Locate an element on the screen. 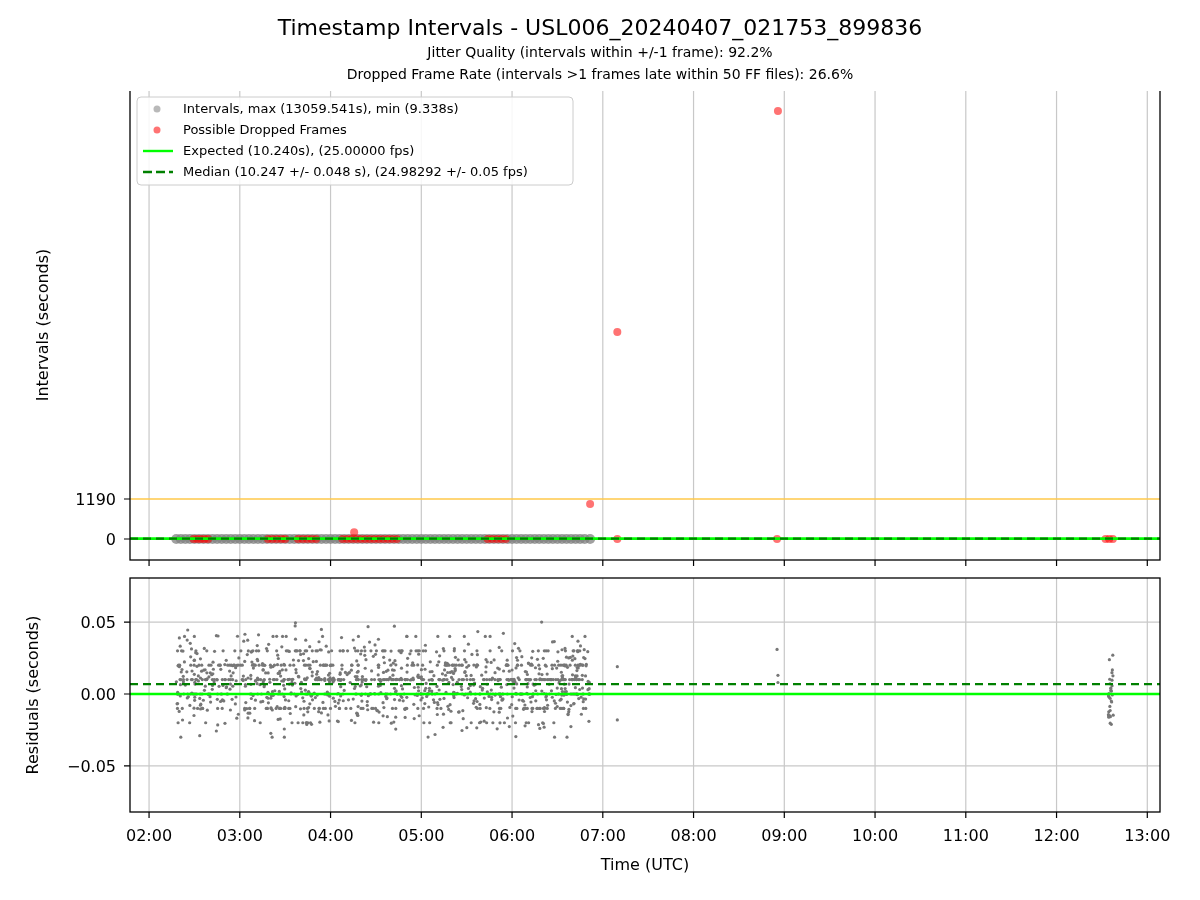 The width and height of the screenshot is (1200, 900). y-tick-label: 0 is located at coordinates (110, 539).